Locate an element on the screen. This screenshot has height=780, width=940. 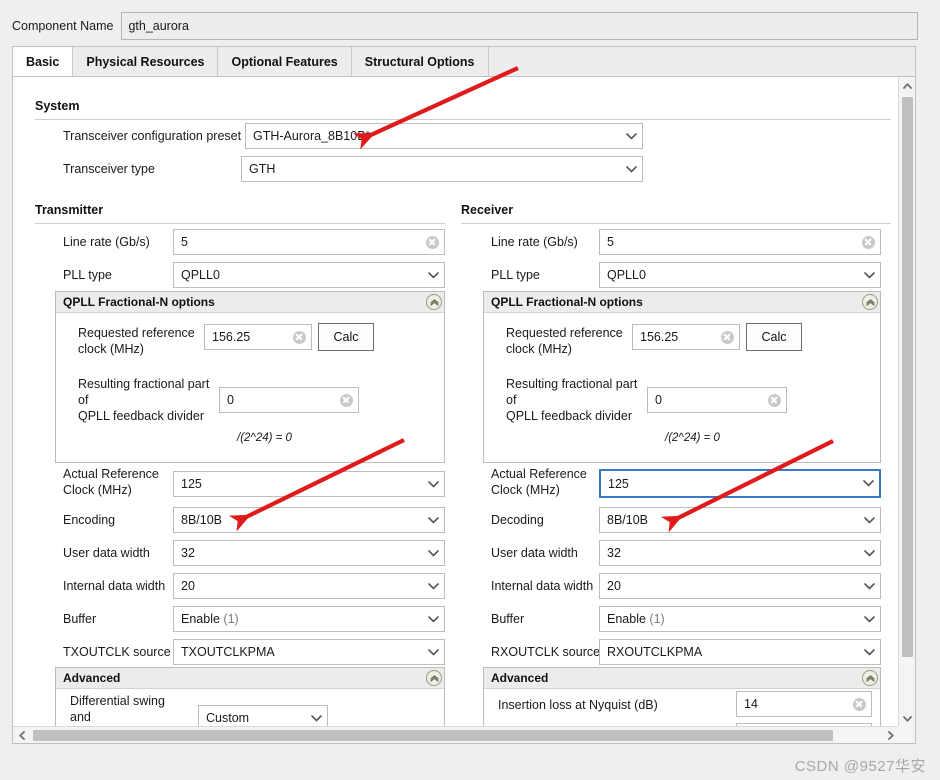
tab-bar-filler is located at coordinates (702, 61).